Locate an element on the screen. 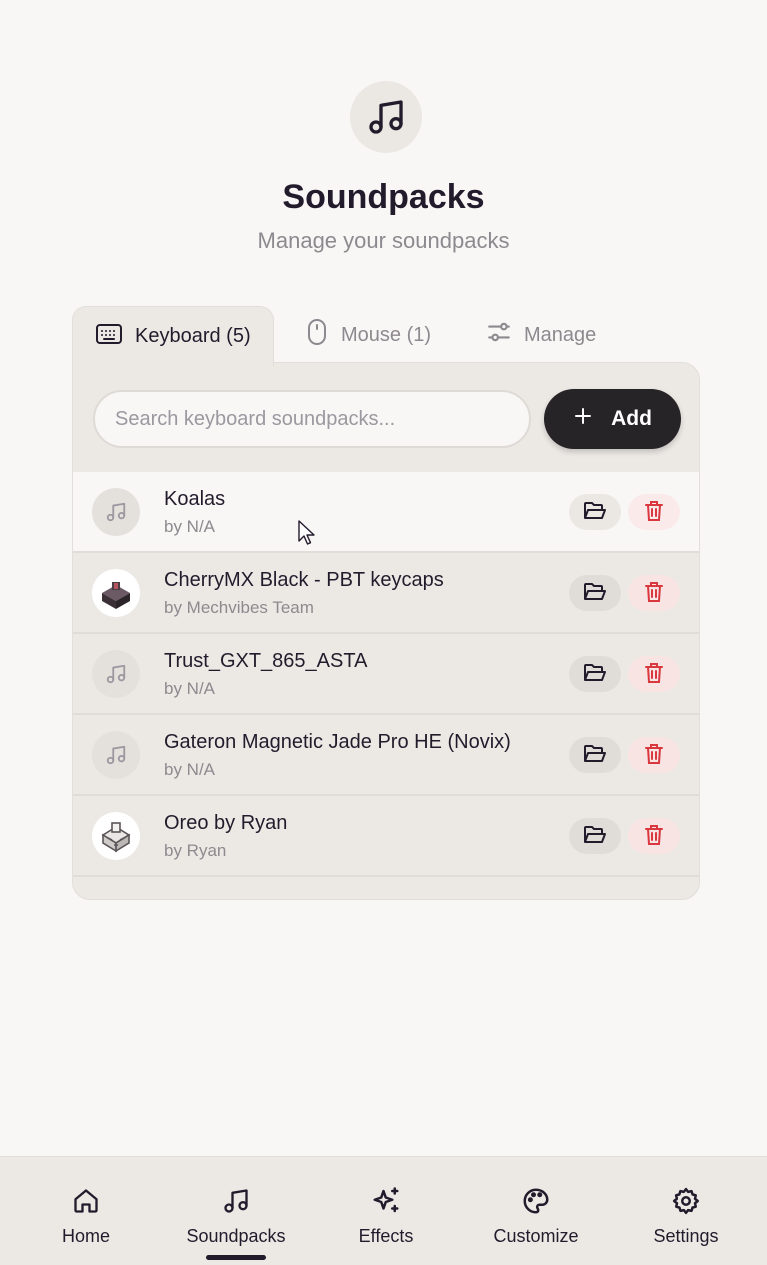 The height and width of the screenshot is (1265, 767). tab-keyboard: Keyboard (5) is located at coordinates (173, 336).